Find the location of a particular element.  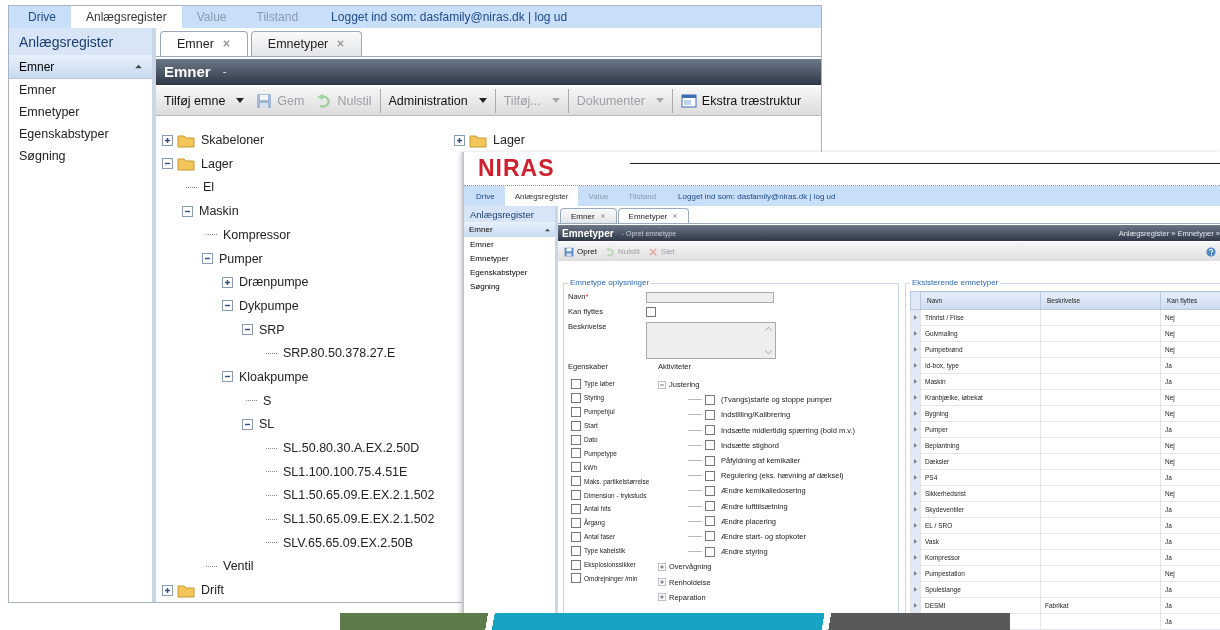

tree-item: Skabeloner is located at coordinates (232, 140).